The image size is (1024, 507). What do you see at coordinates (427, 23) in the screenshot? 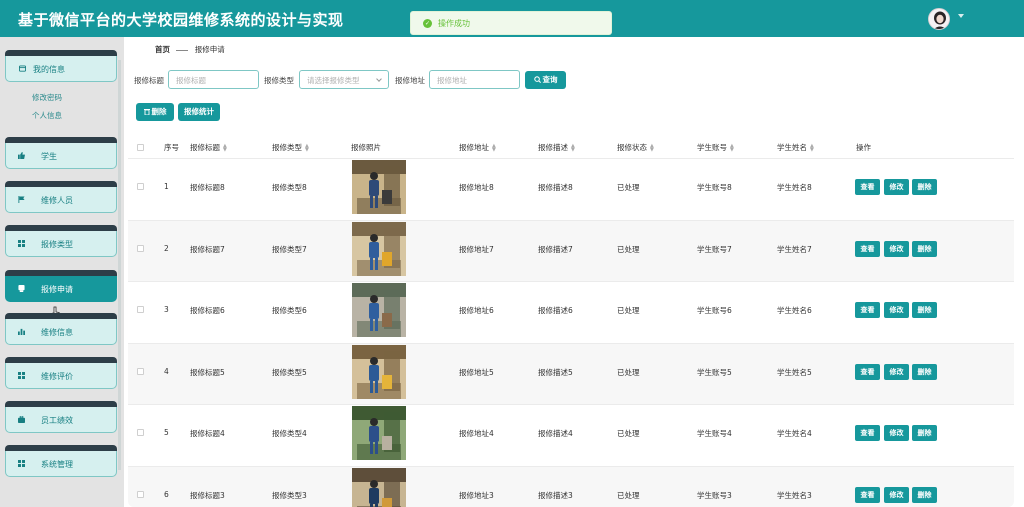
I see `check-circle-icon: ✓` at bounding box center [427, 23].